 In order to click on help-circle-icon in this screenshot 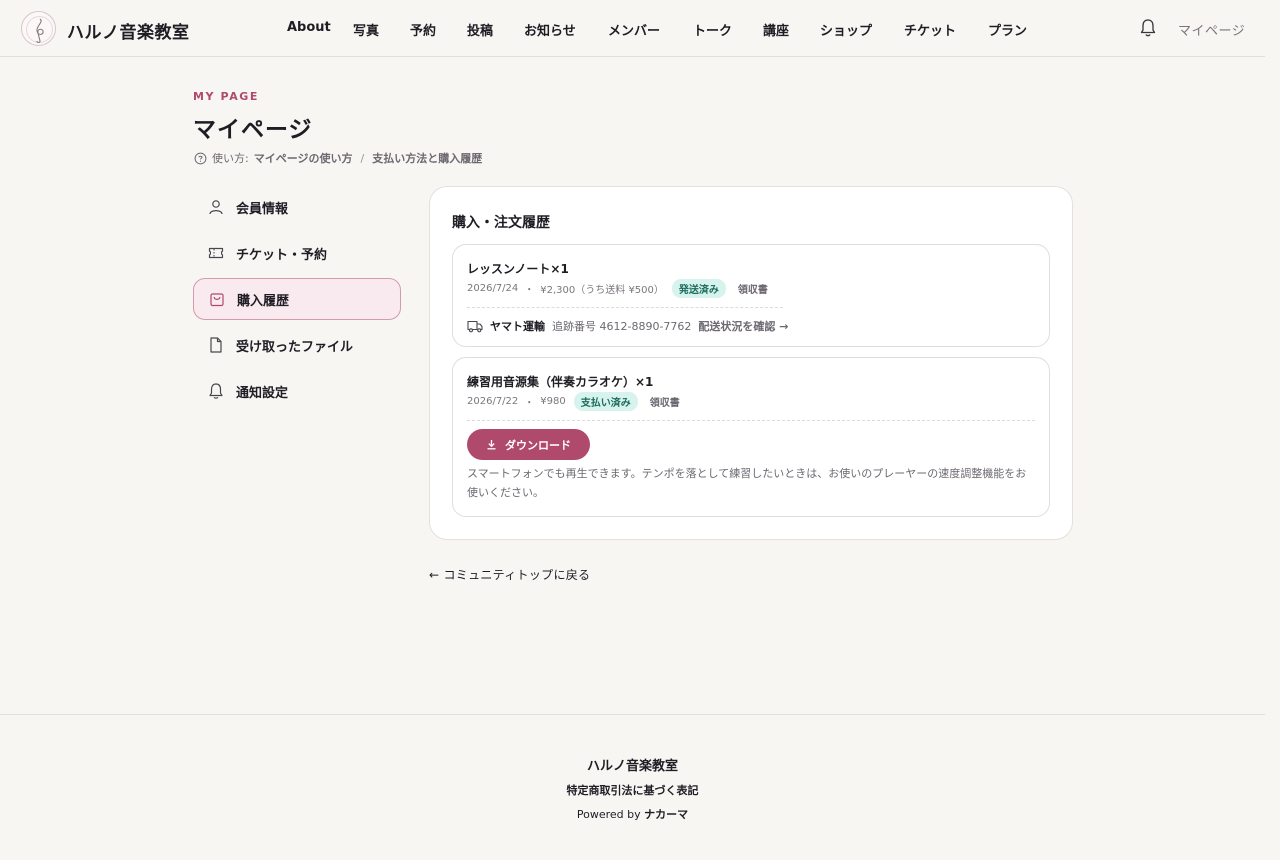, I will do `click(200, 158)`.